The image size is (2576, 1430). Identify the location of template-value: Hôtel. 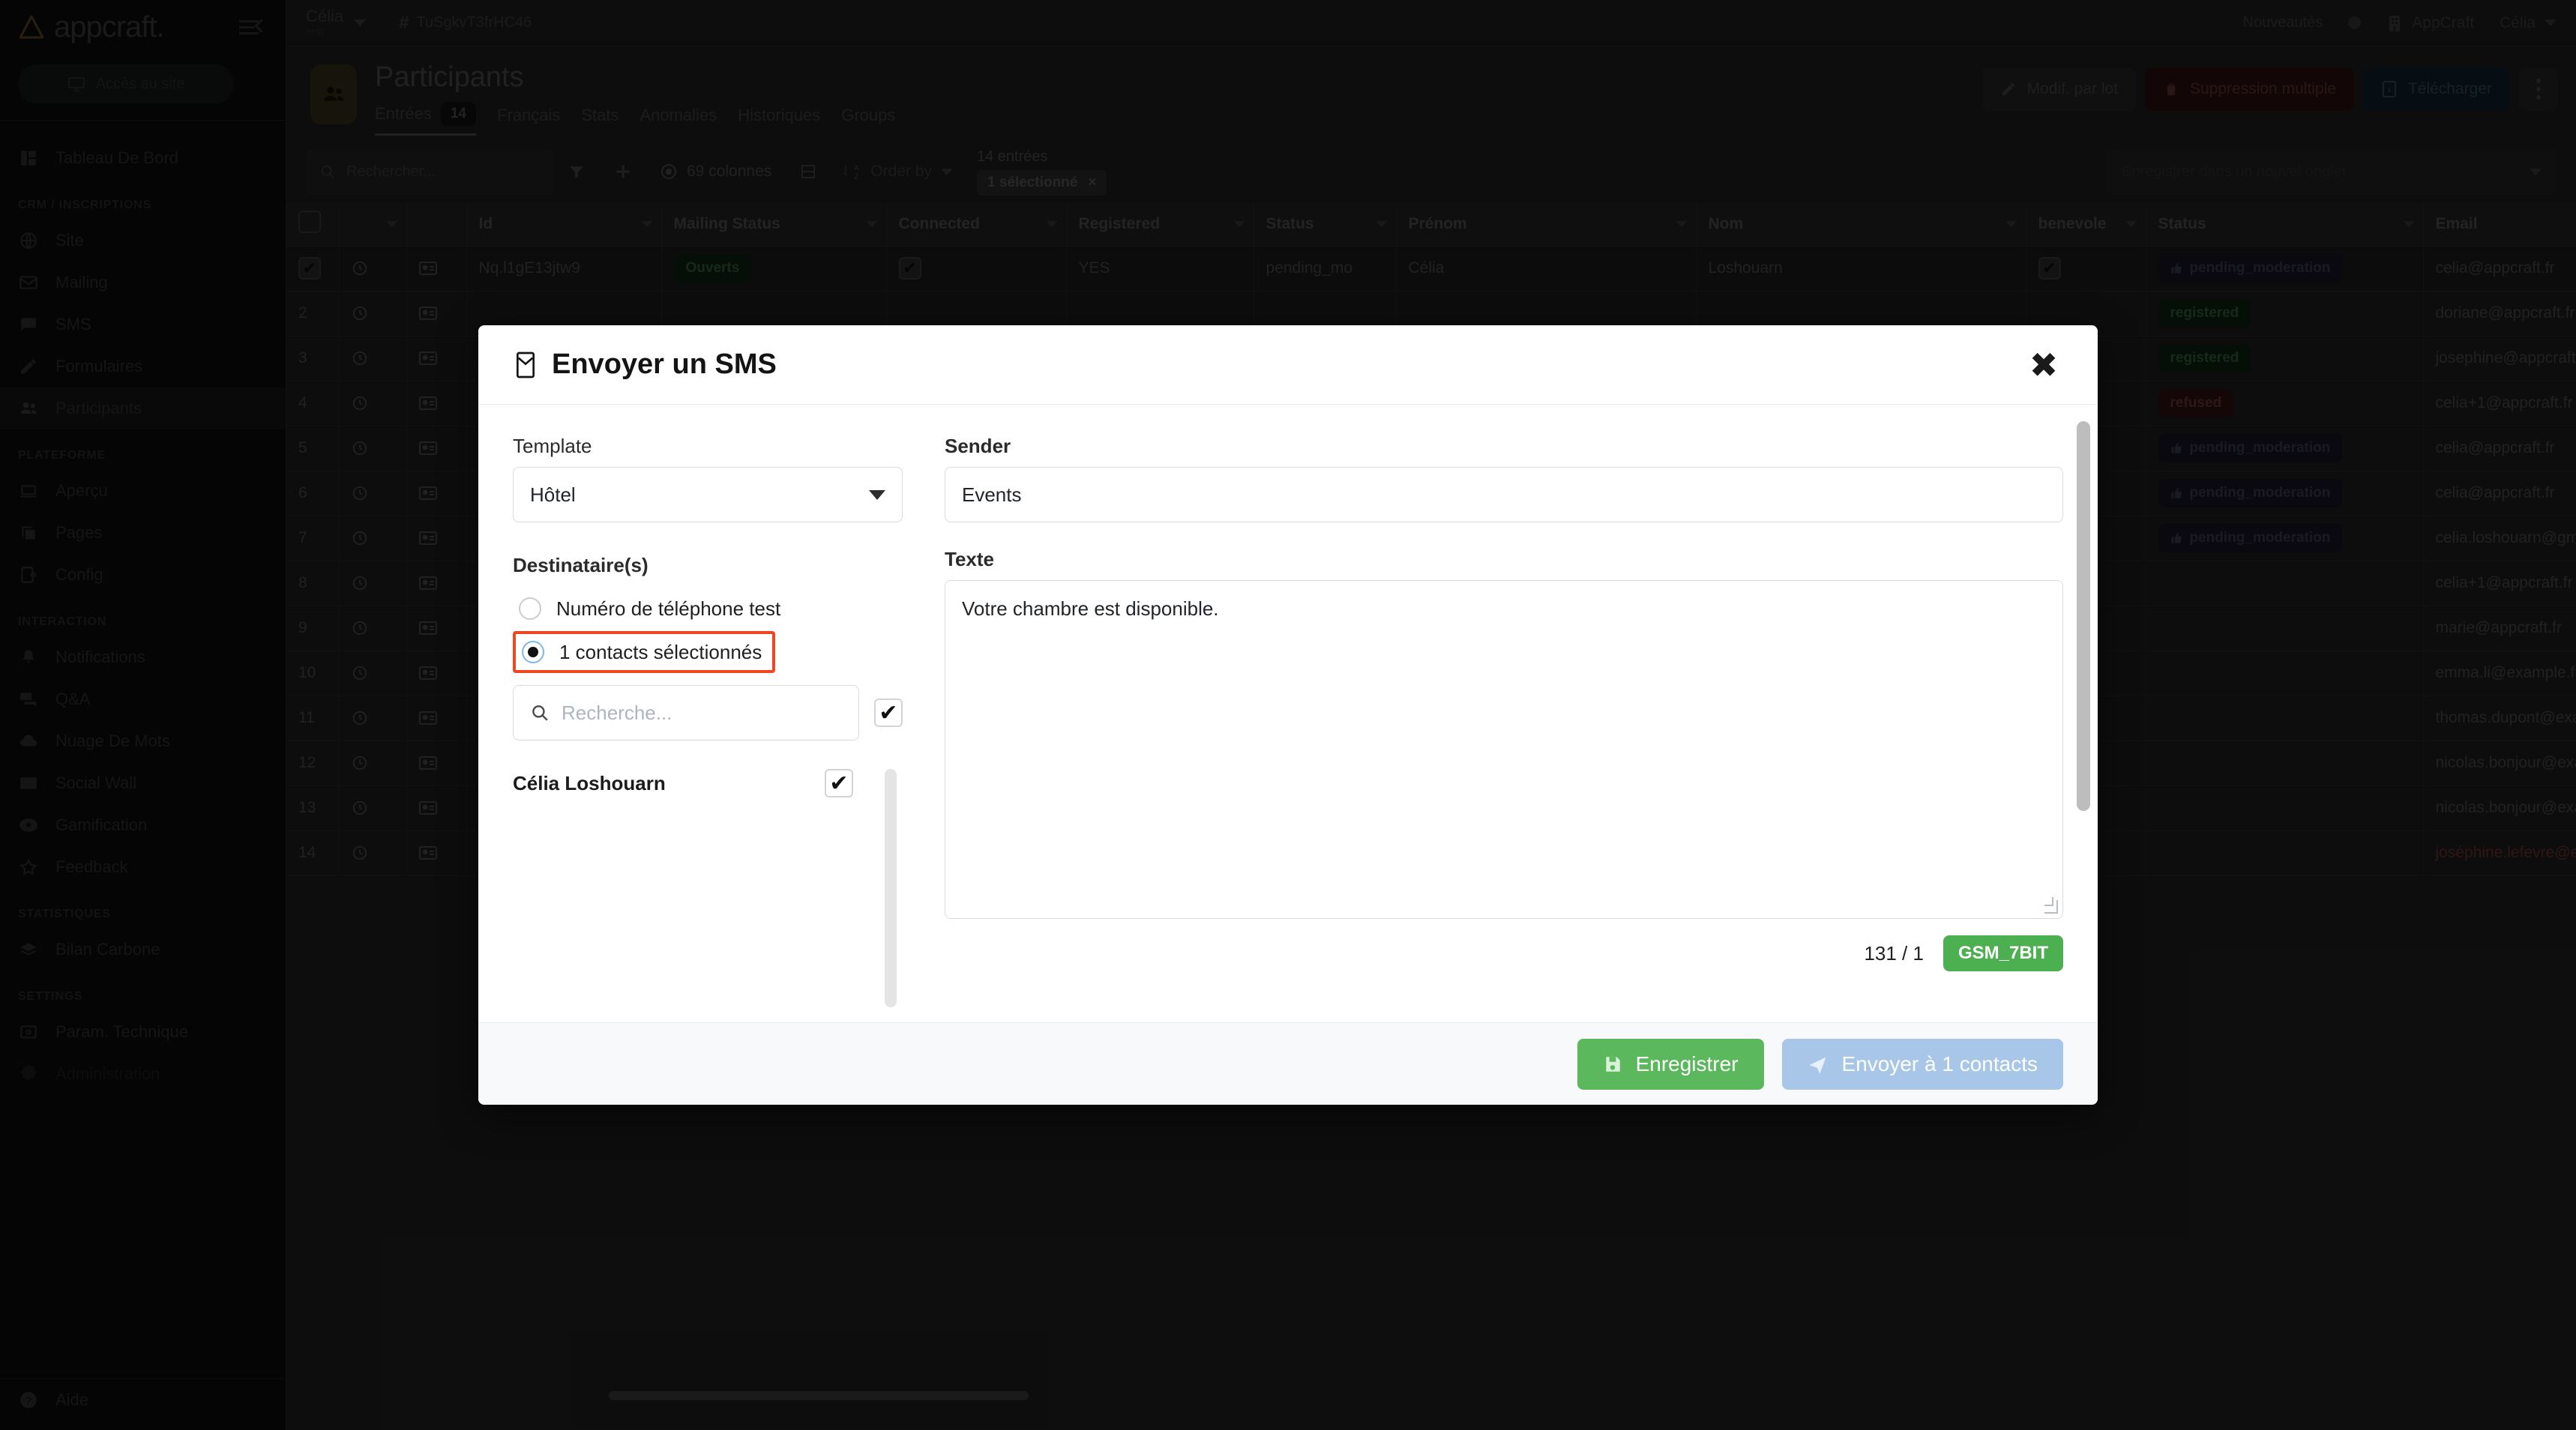
(553, 494).